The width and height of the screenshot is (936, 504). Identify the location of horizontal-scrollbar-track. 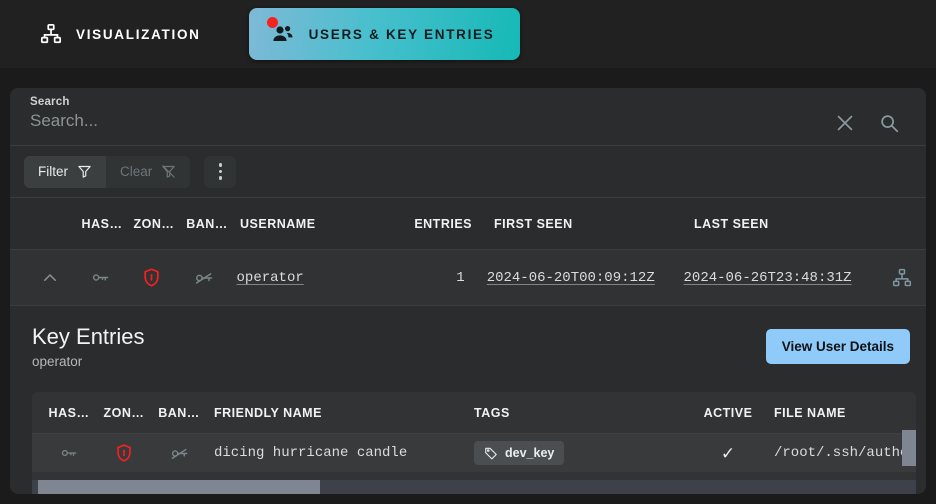
(474, 487).